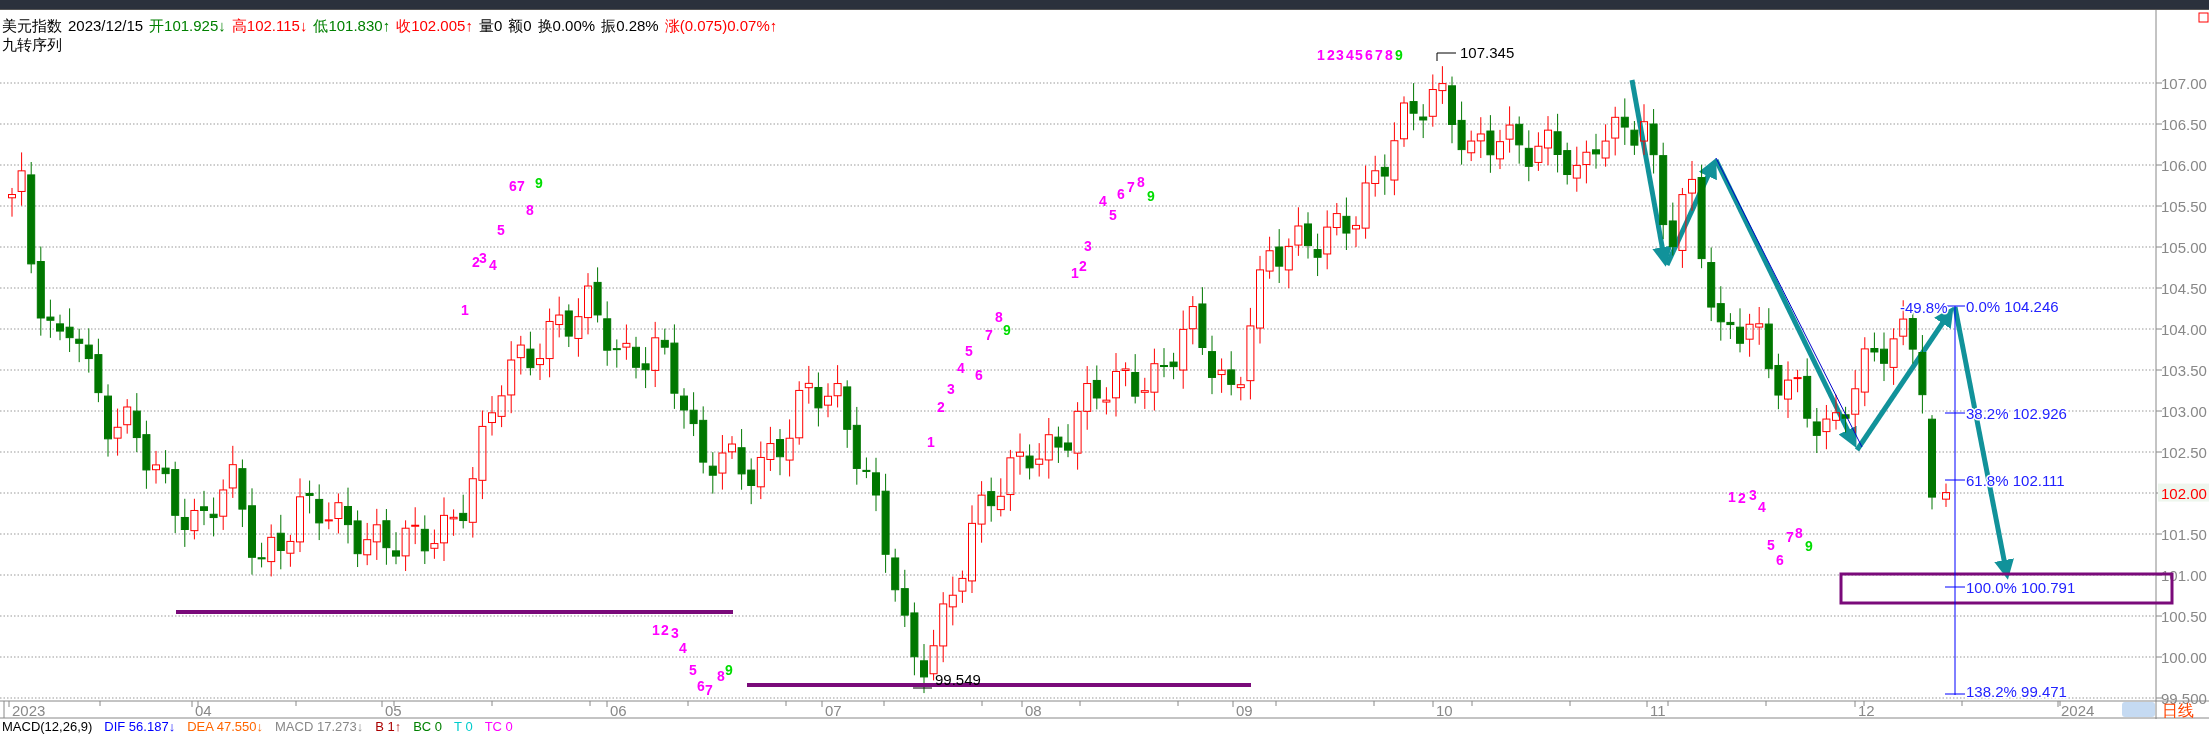  I want to click on indicator-title: MACD(12,26,9), so click(47, 727).